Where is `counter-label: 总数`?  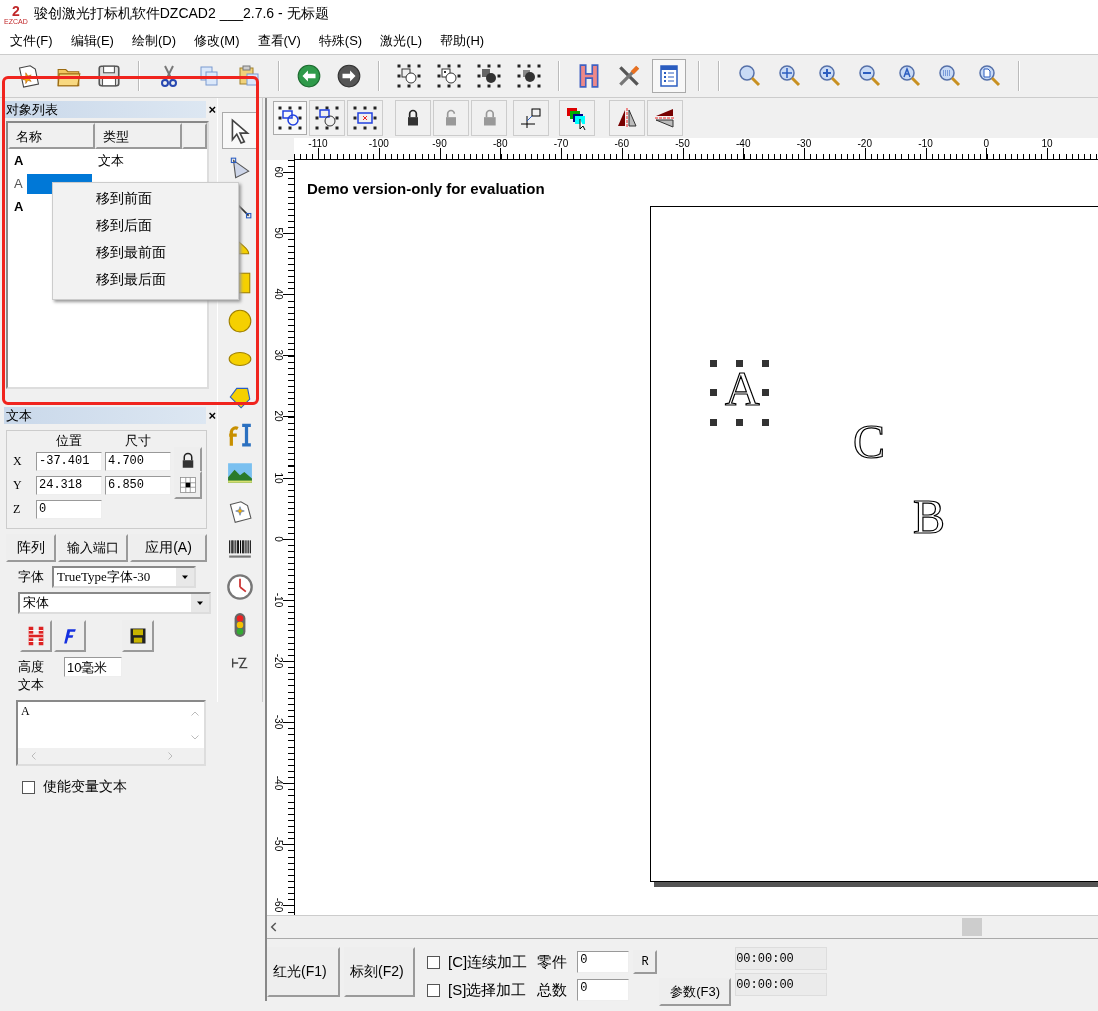 counter-label: 总数 is located at coordinates (552, 990).